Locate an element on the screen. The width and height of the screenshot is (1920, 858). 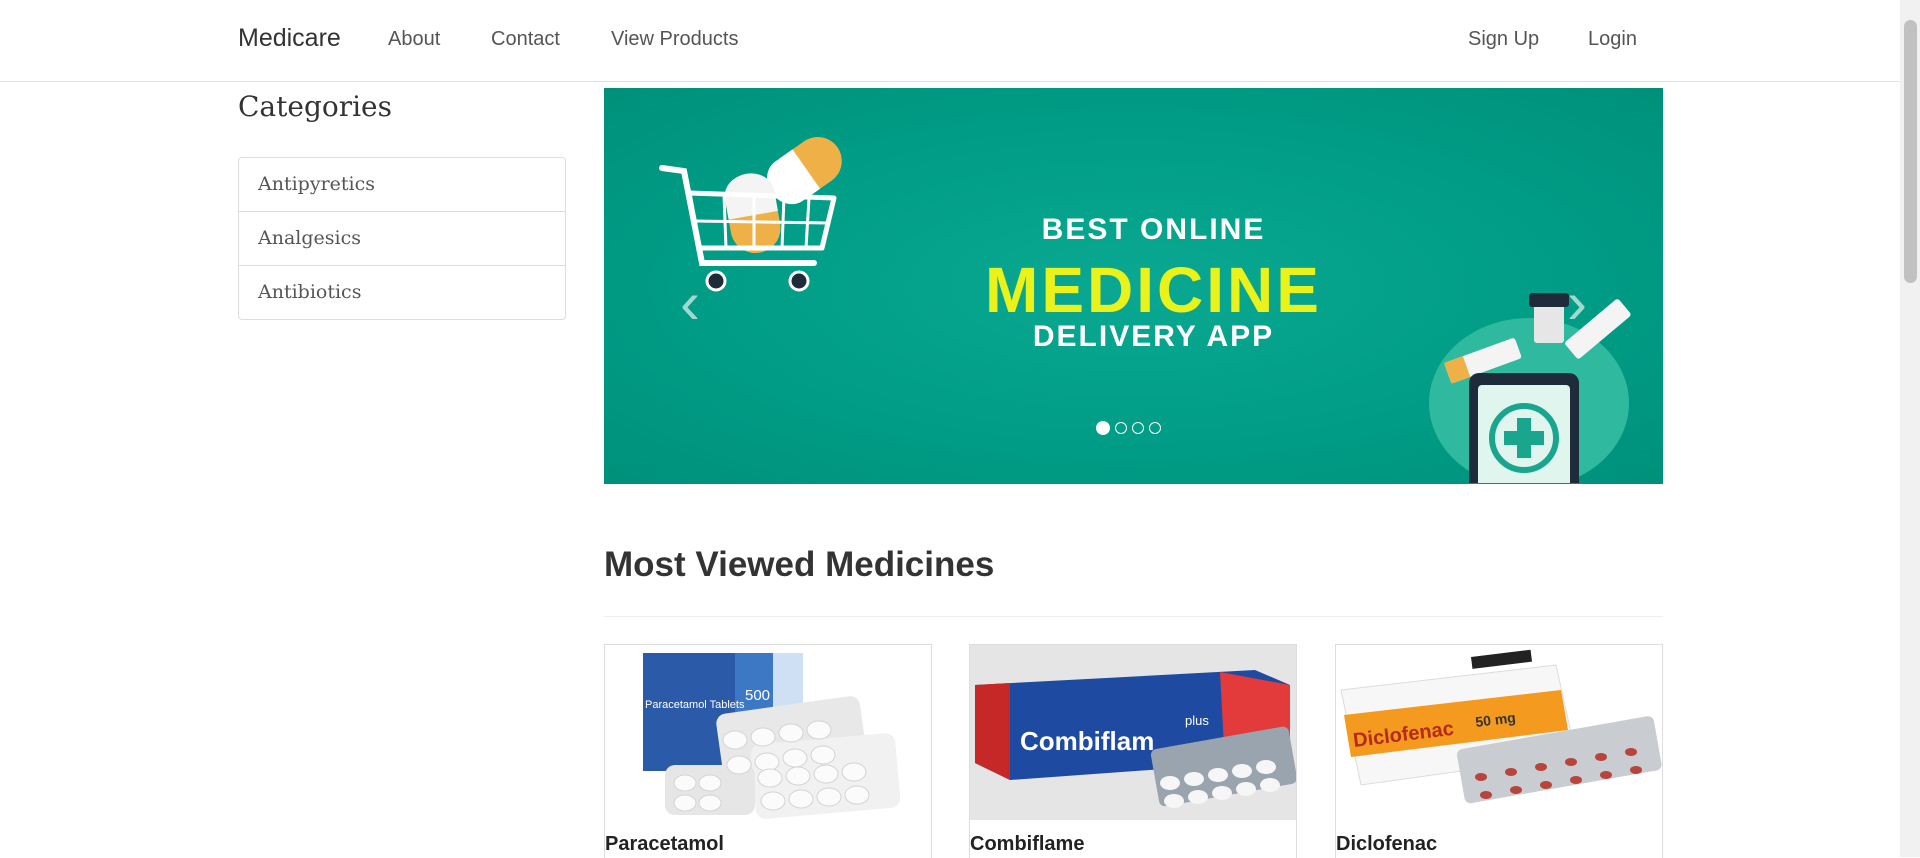
most-viewed-heading: Most Viewed Medicines is located at coordinates (799, 564).